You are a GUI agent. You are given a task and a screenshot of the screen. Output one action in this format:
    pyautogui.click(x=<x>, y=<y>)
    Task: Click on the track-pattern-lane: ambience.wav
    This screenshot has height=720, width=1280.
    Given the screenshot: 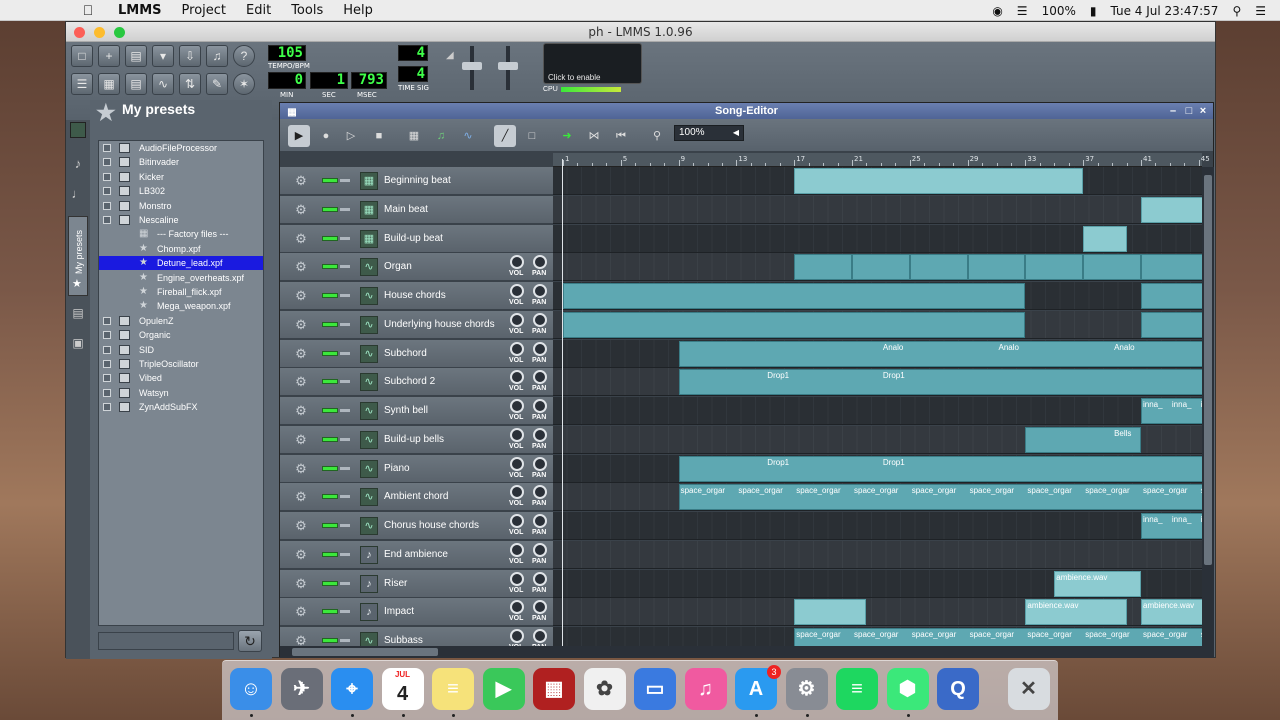 What is the action you would take?
    pyautogui.click(x=877, y=583)
    